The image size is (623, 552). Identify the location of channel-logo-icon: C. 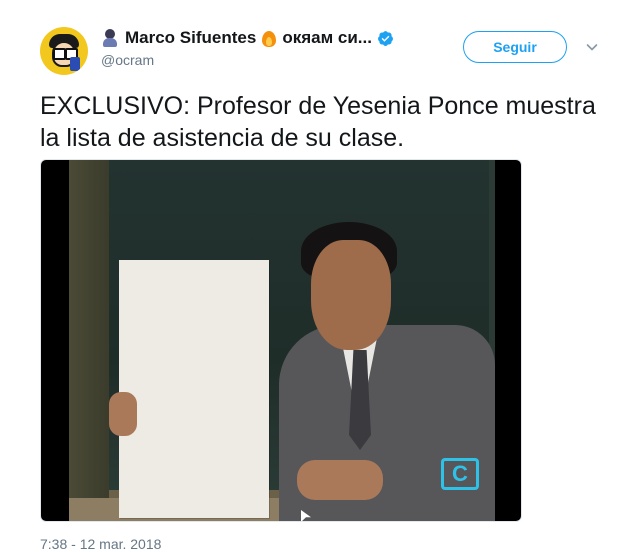
(460, 474).